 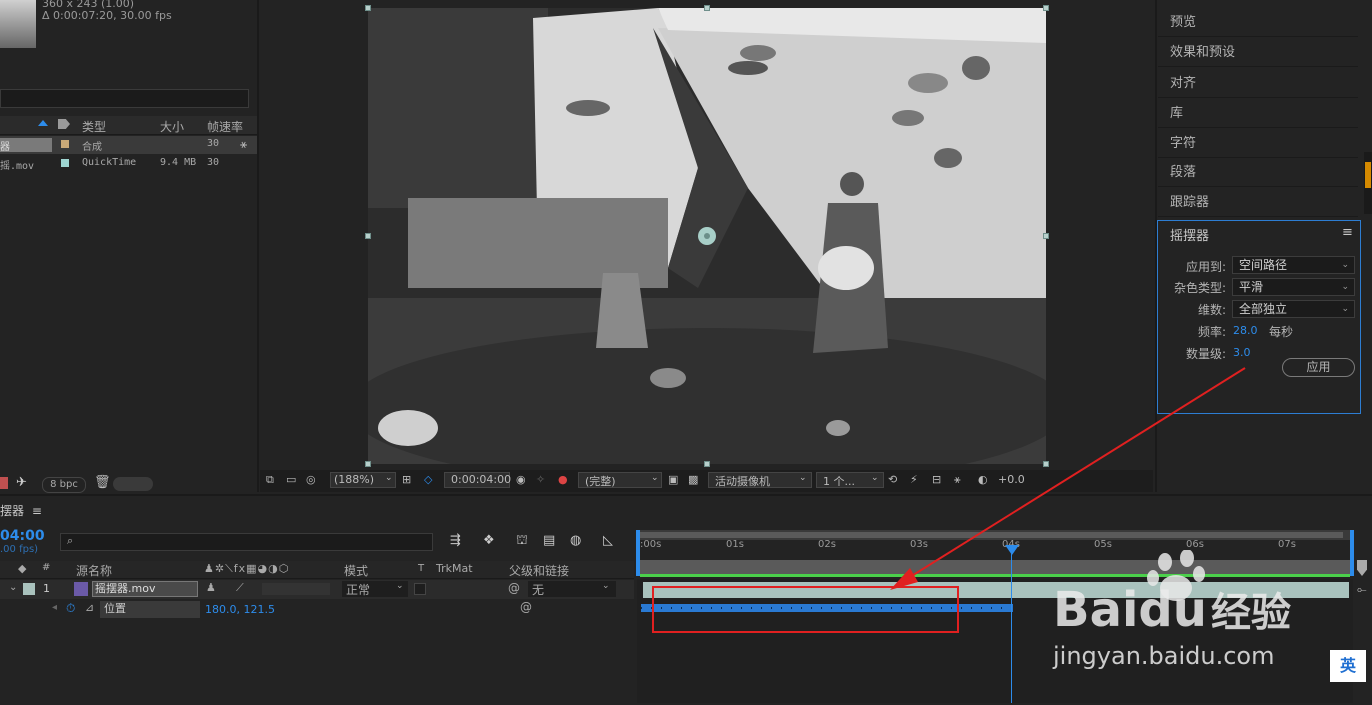 What do you see at coordinates (539, 570) in the screenshot?
I see `column-parent: 父级和链接` at bounding box center [539, 570].